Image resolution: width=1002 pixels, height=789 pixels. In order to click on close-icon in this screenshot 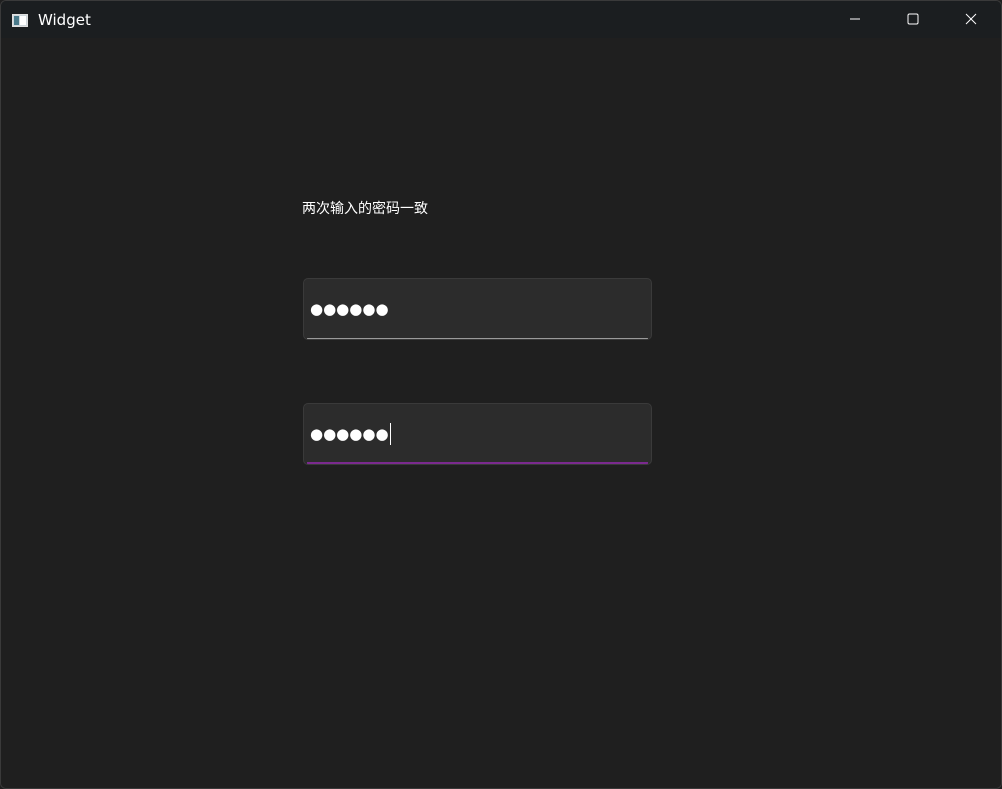, I will do `click(971, 19)`.